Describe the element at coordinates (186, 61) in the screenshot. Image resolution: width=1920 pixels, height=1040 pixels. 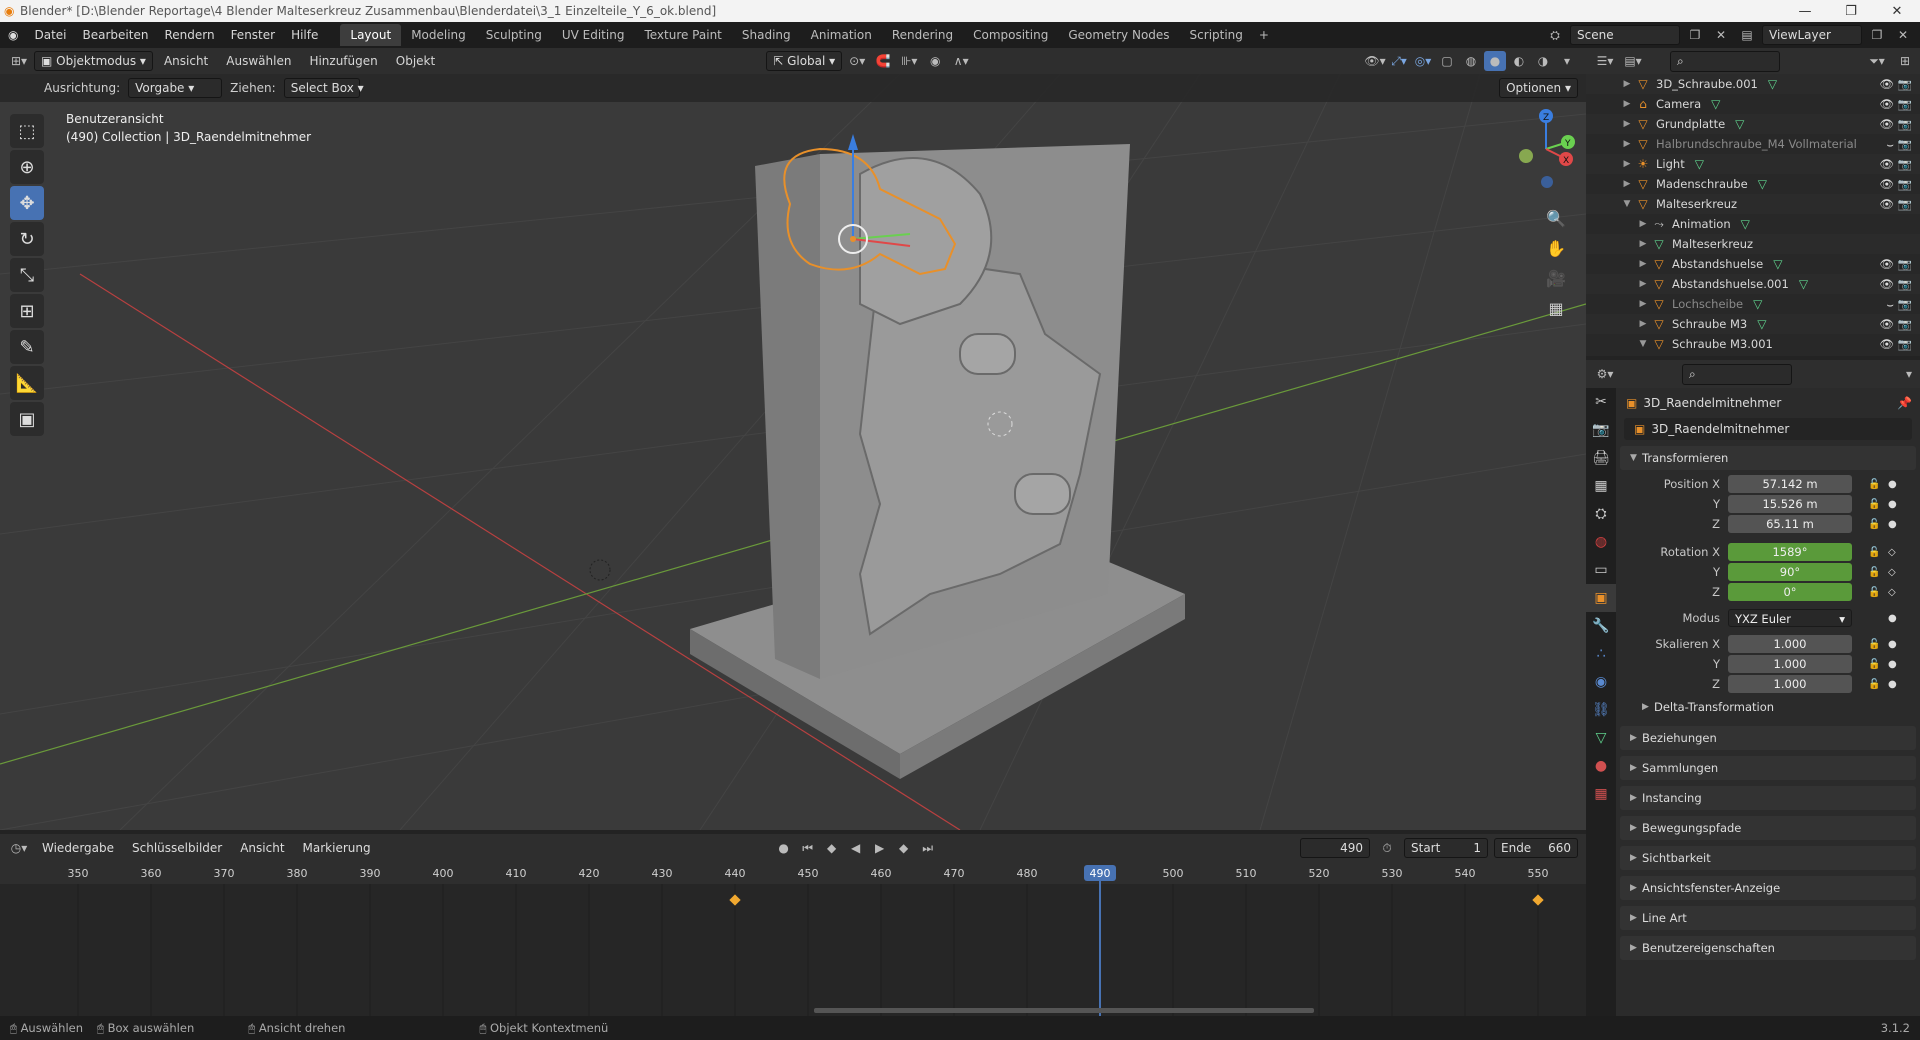
I see `viewport-menu-ansicht: Ansicht` at that location.